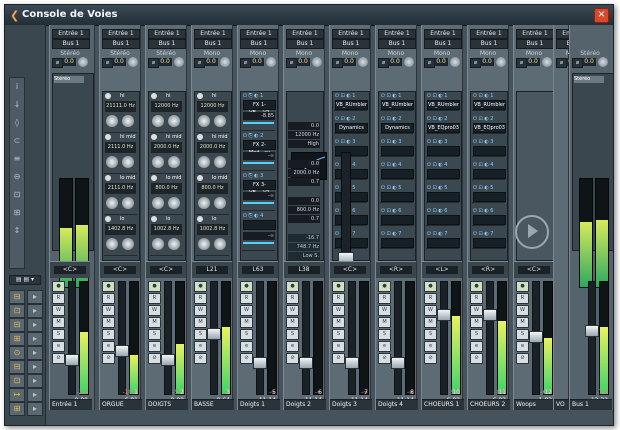 This screenshot has width=620, height=430. I want to click on panel-icon-6: ▸, so click(35, 381).